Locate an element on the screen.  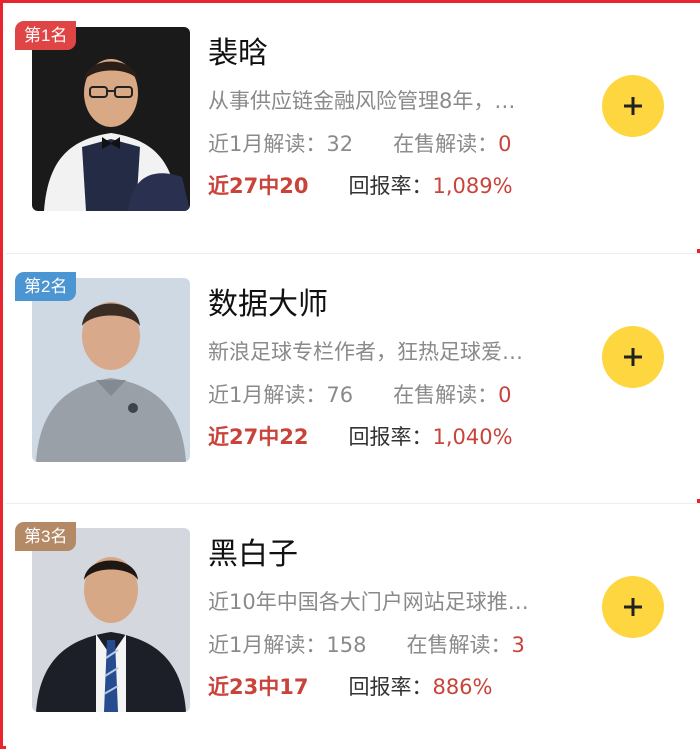
on-sale-value: 3 is located at coordinates (518, 645).